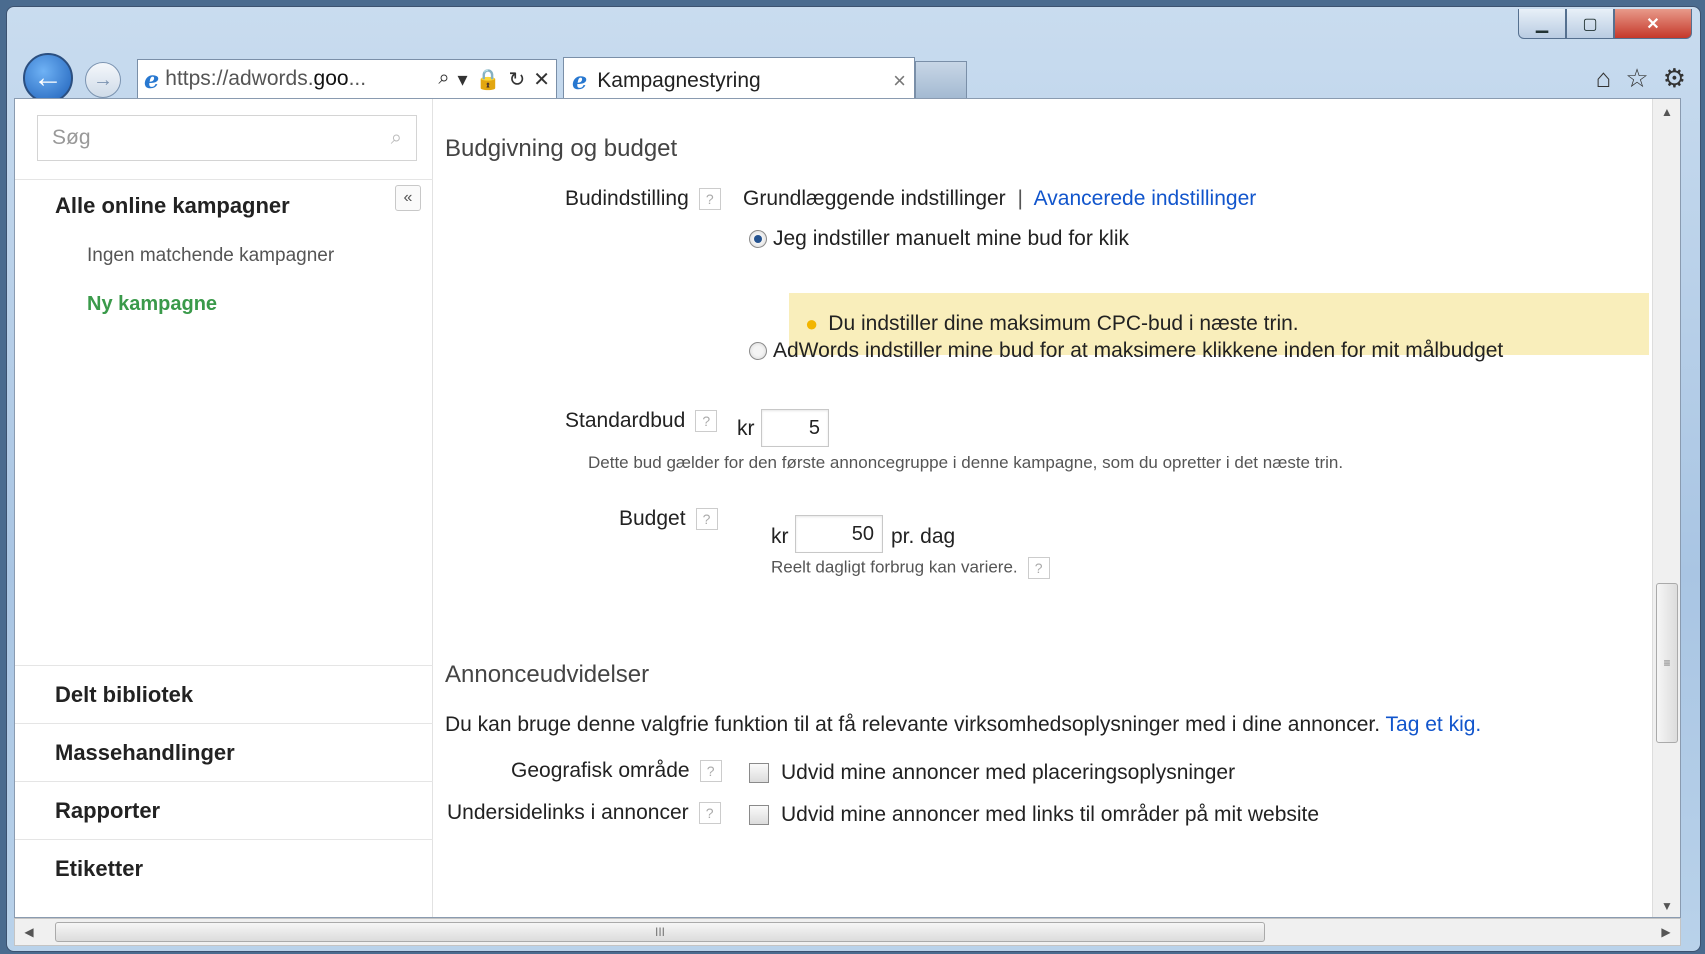 Image resolution: width=1705 pixels, height=954 pixels. What do you see at coordinates (1667, 663) in the screenshot?
I see `vertical-scroll-thumb: ≡` at bounding box center [1667, 663].